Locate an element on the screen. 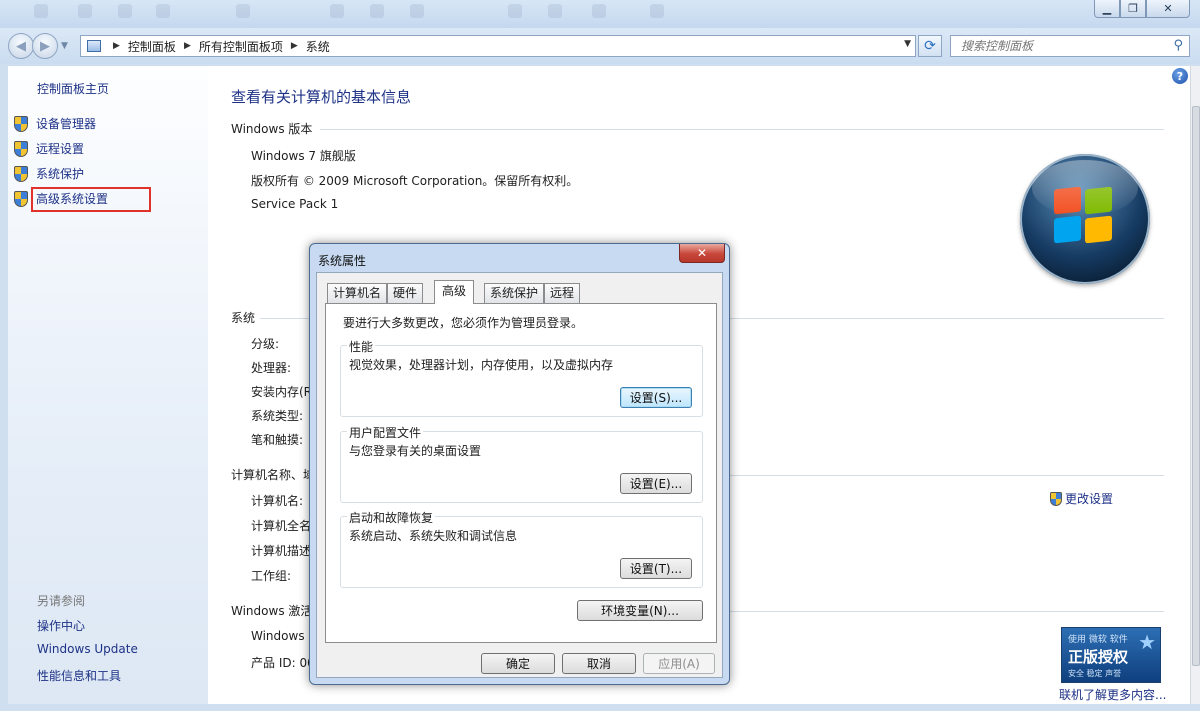 The width and height of the screenshot is (1200, 711). full-computer-name-label: 计算机全名 is located at coordinates (281, 526).